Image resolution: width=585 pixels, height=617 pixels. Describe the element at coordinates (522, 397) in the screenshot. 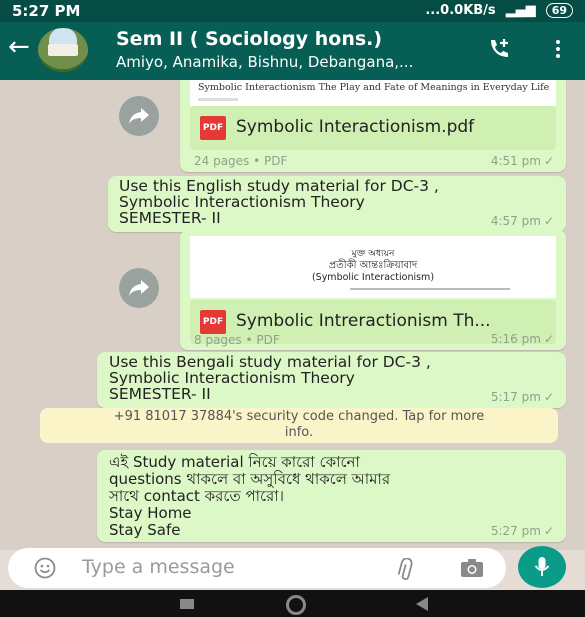

I see `message-time: 5:17 pm ✓` at that location.